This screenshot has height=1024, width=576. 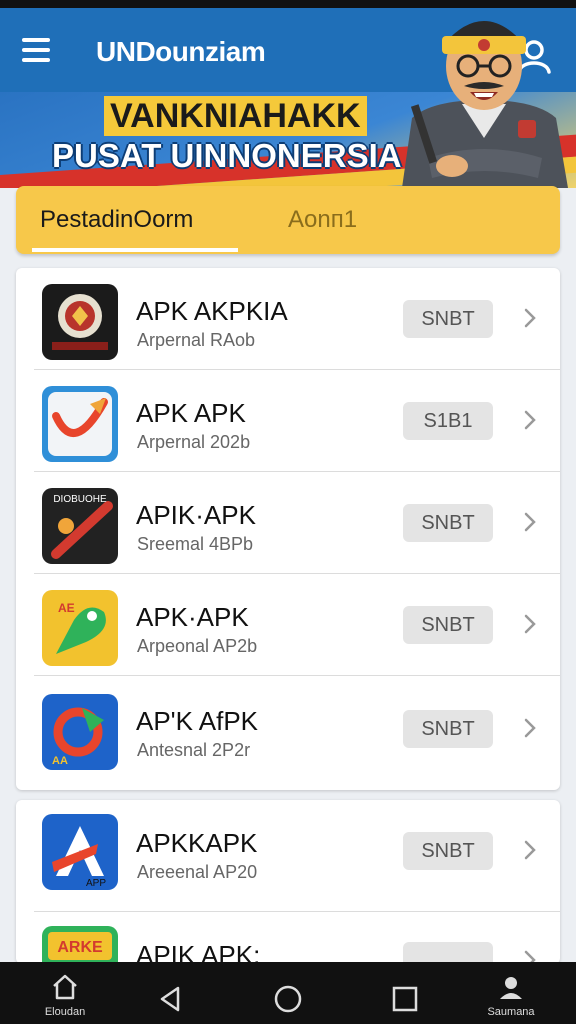 What do you see at coordinates (135, 250) in the screenshot?
I see `active-tab-indicator` at bounding box center [135, 250].